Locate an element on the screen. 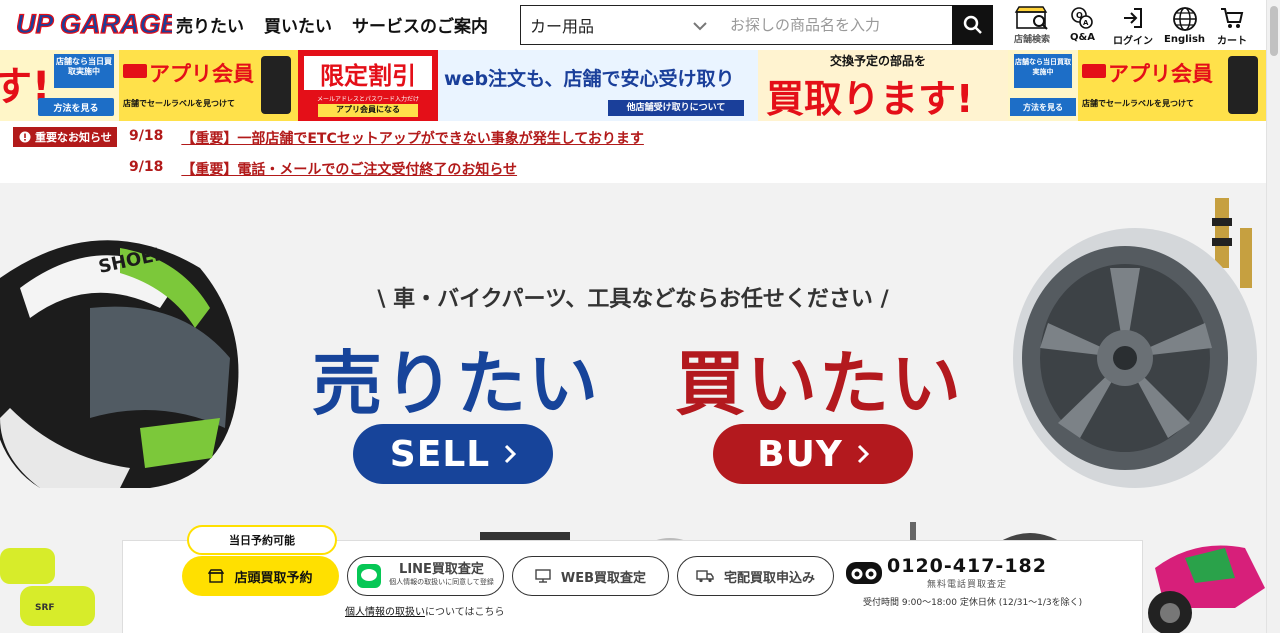 This screenshot has height=633, width=1280. free-dial-icon is located at coordinates (864, 572).